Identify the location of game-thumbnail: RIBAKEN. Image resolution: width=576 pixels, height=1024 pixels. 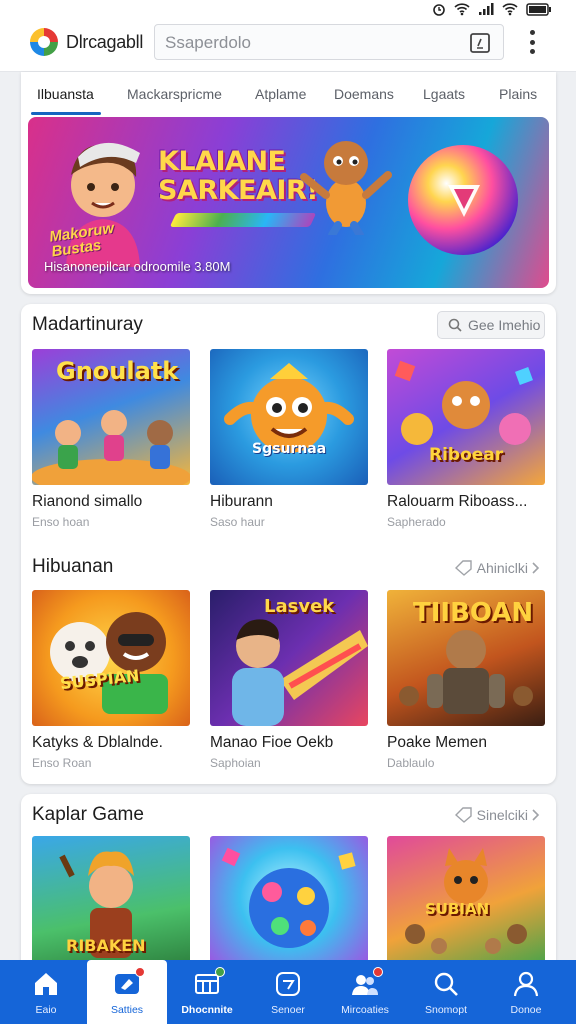
(111, 904).